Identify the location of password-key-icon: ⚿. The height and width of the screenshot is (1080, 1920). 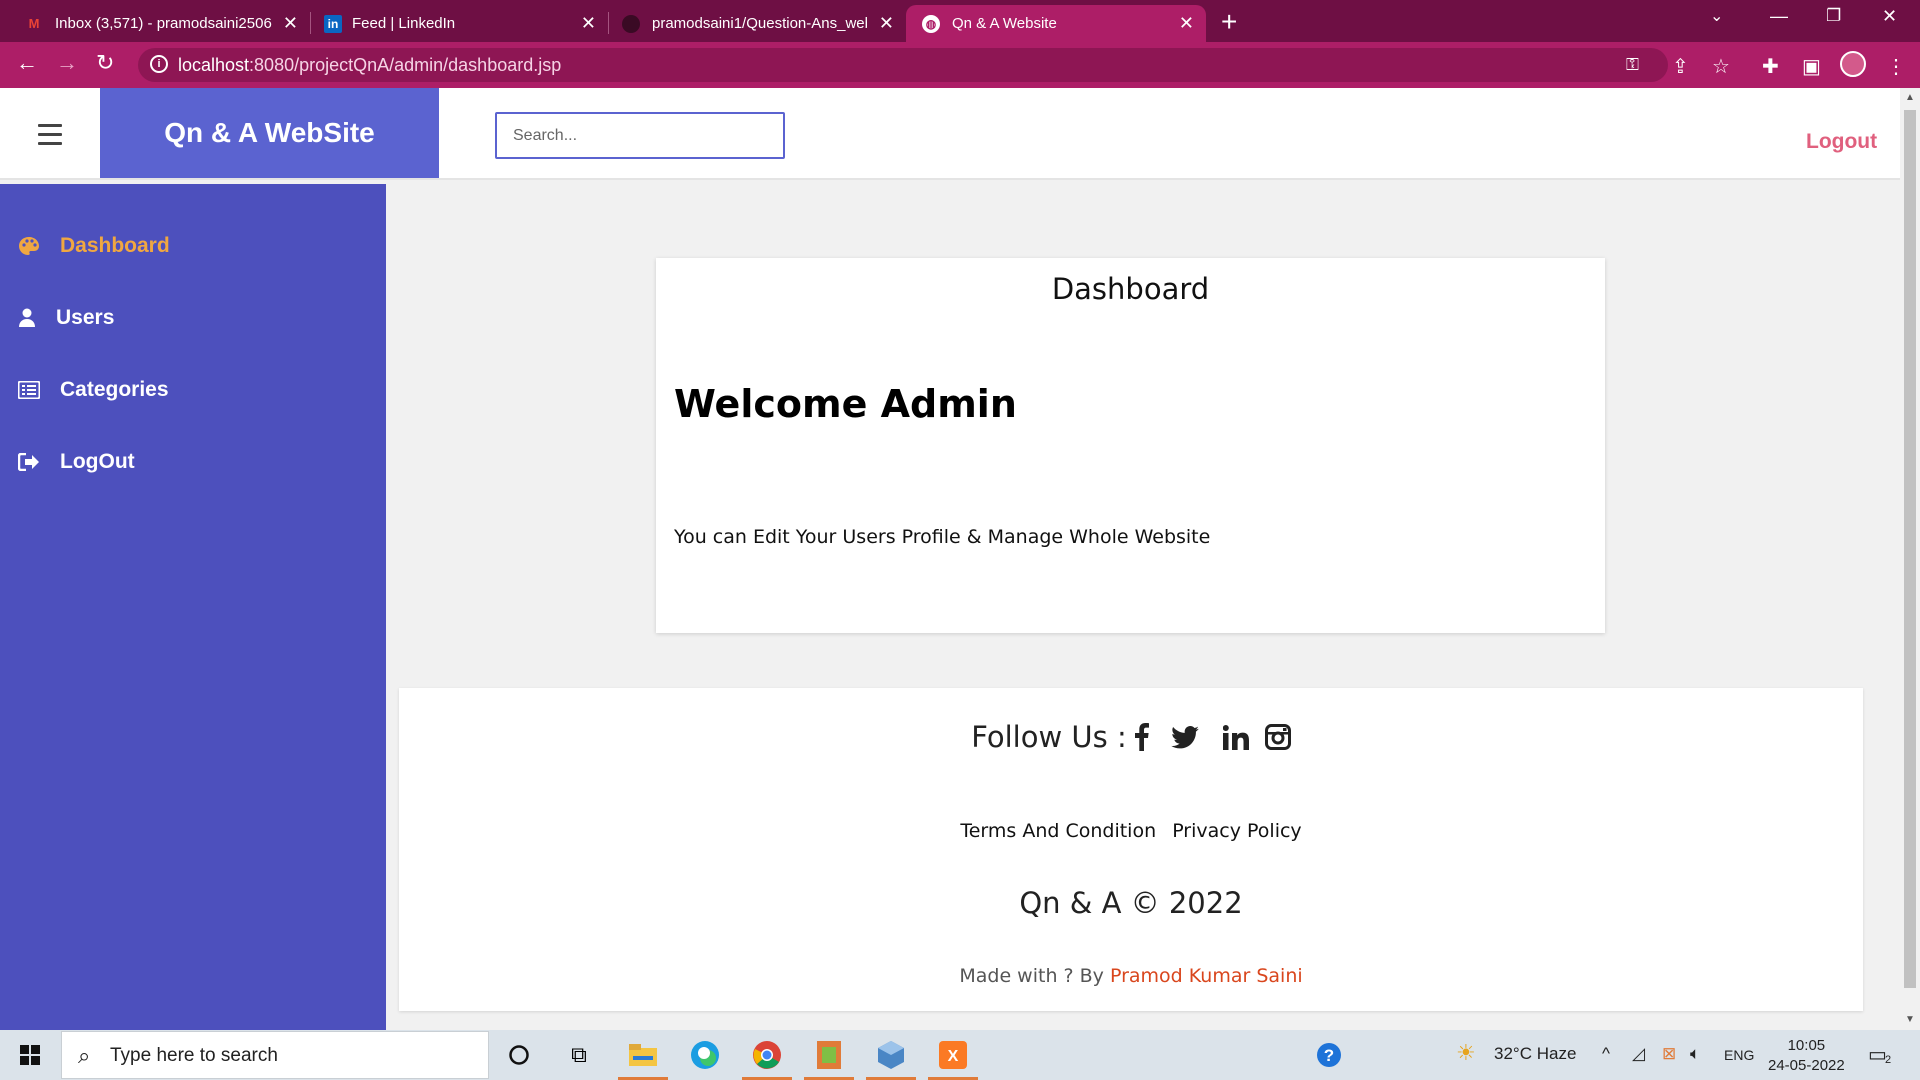
(1632, 65).